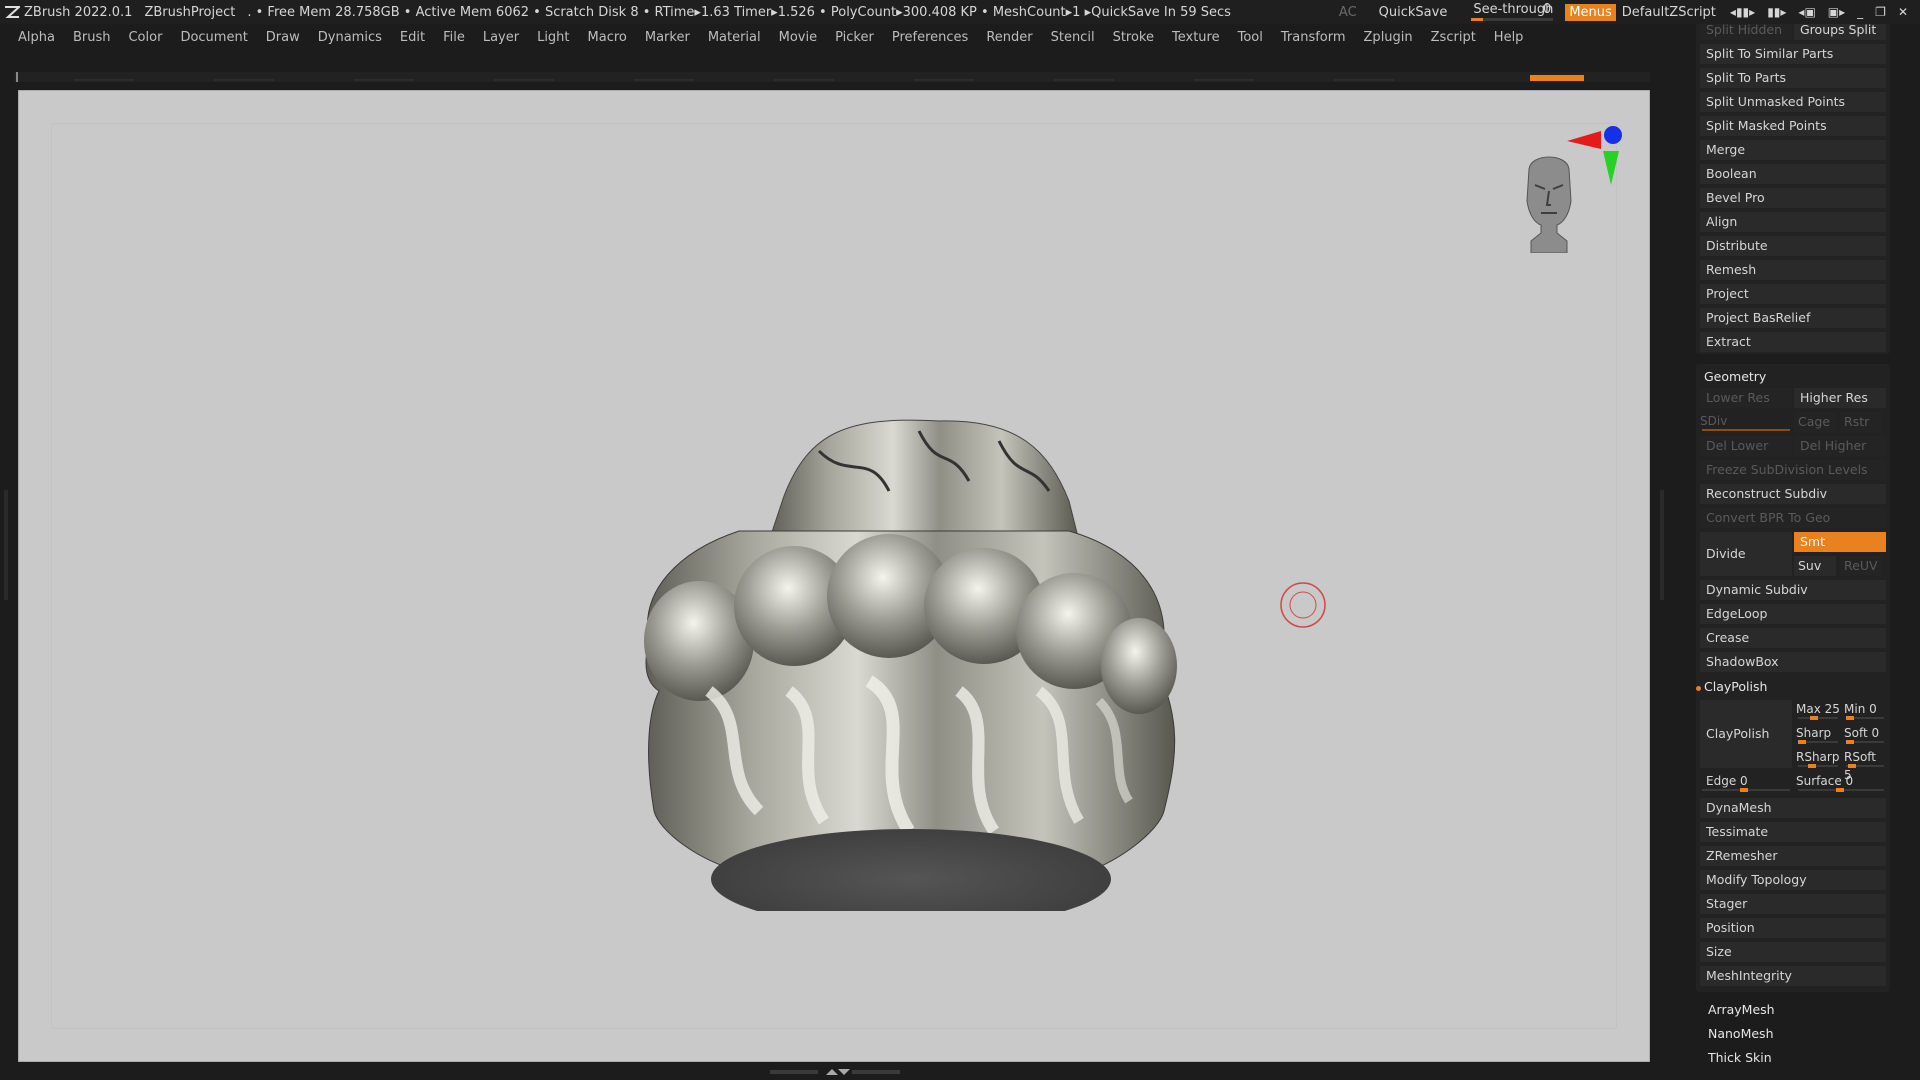 Image resolution: width=1920 pixels, height=1080 pixels. What do you see at coordinates (1793, 976) in the screenshot?
I see `meshintegrity-section: MeshIntegrity` at bounding box center [1793, 976].